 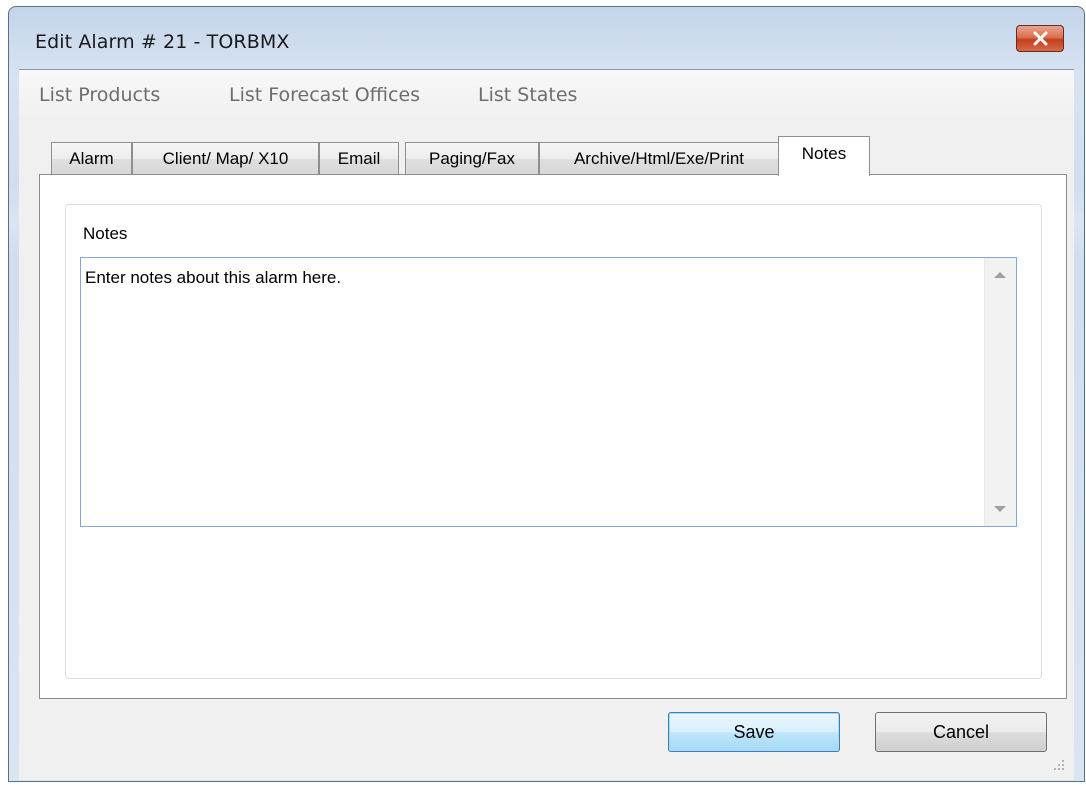 I want to click on close-icon, so click(x=1040, y=38).